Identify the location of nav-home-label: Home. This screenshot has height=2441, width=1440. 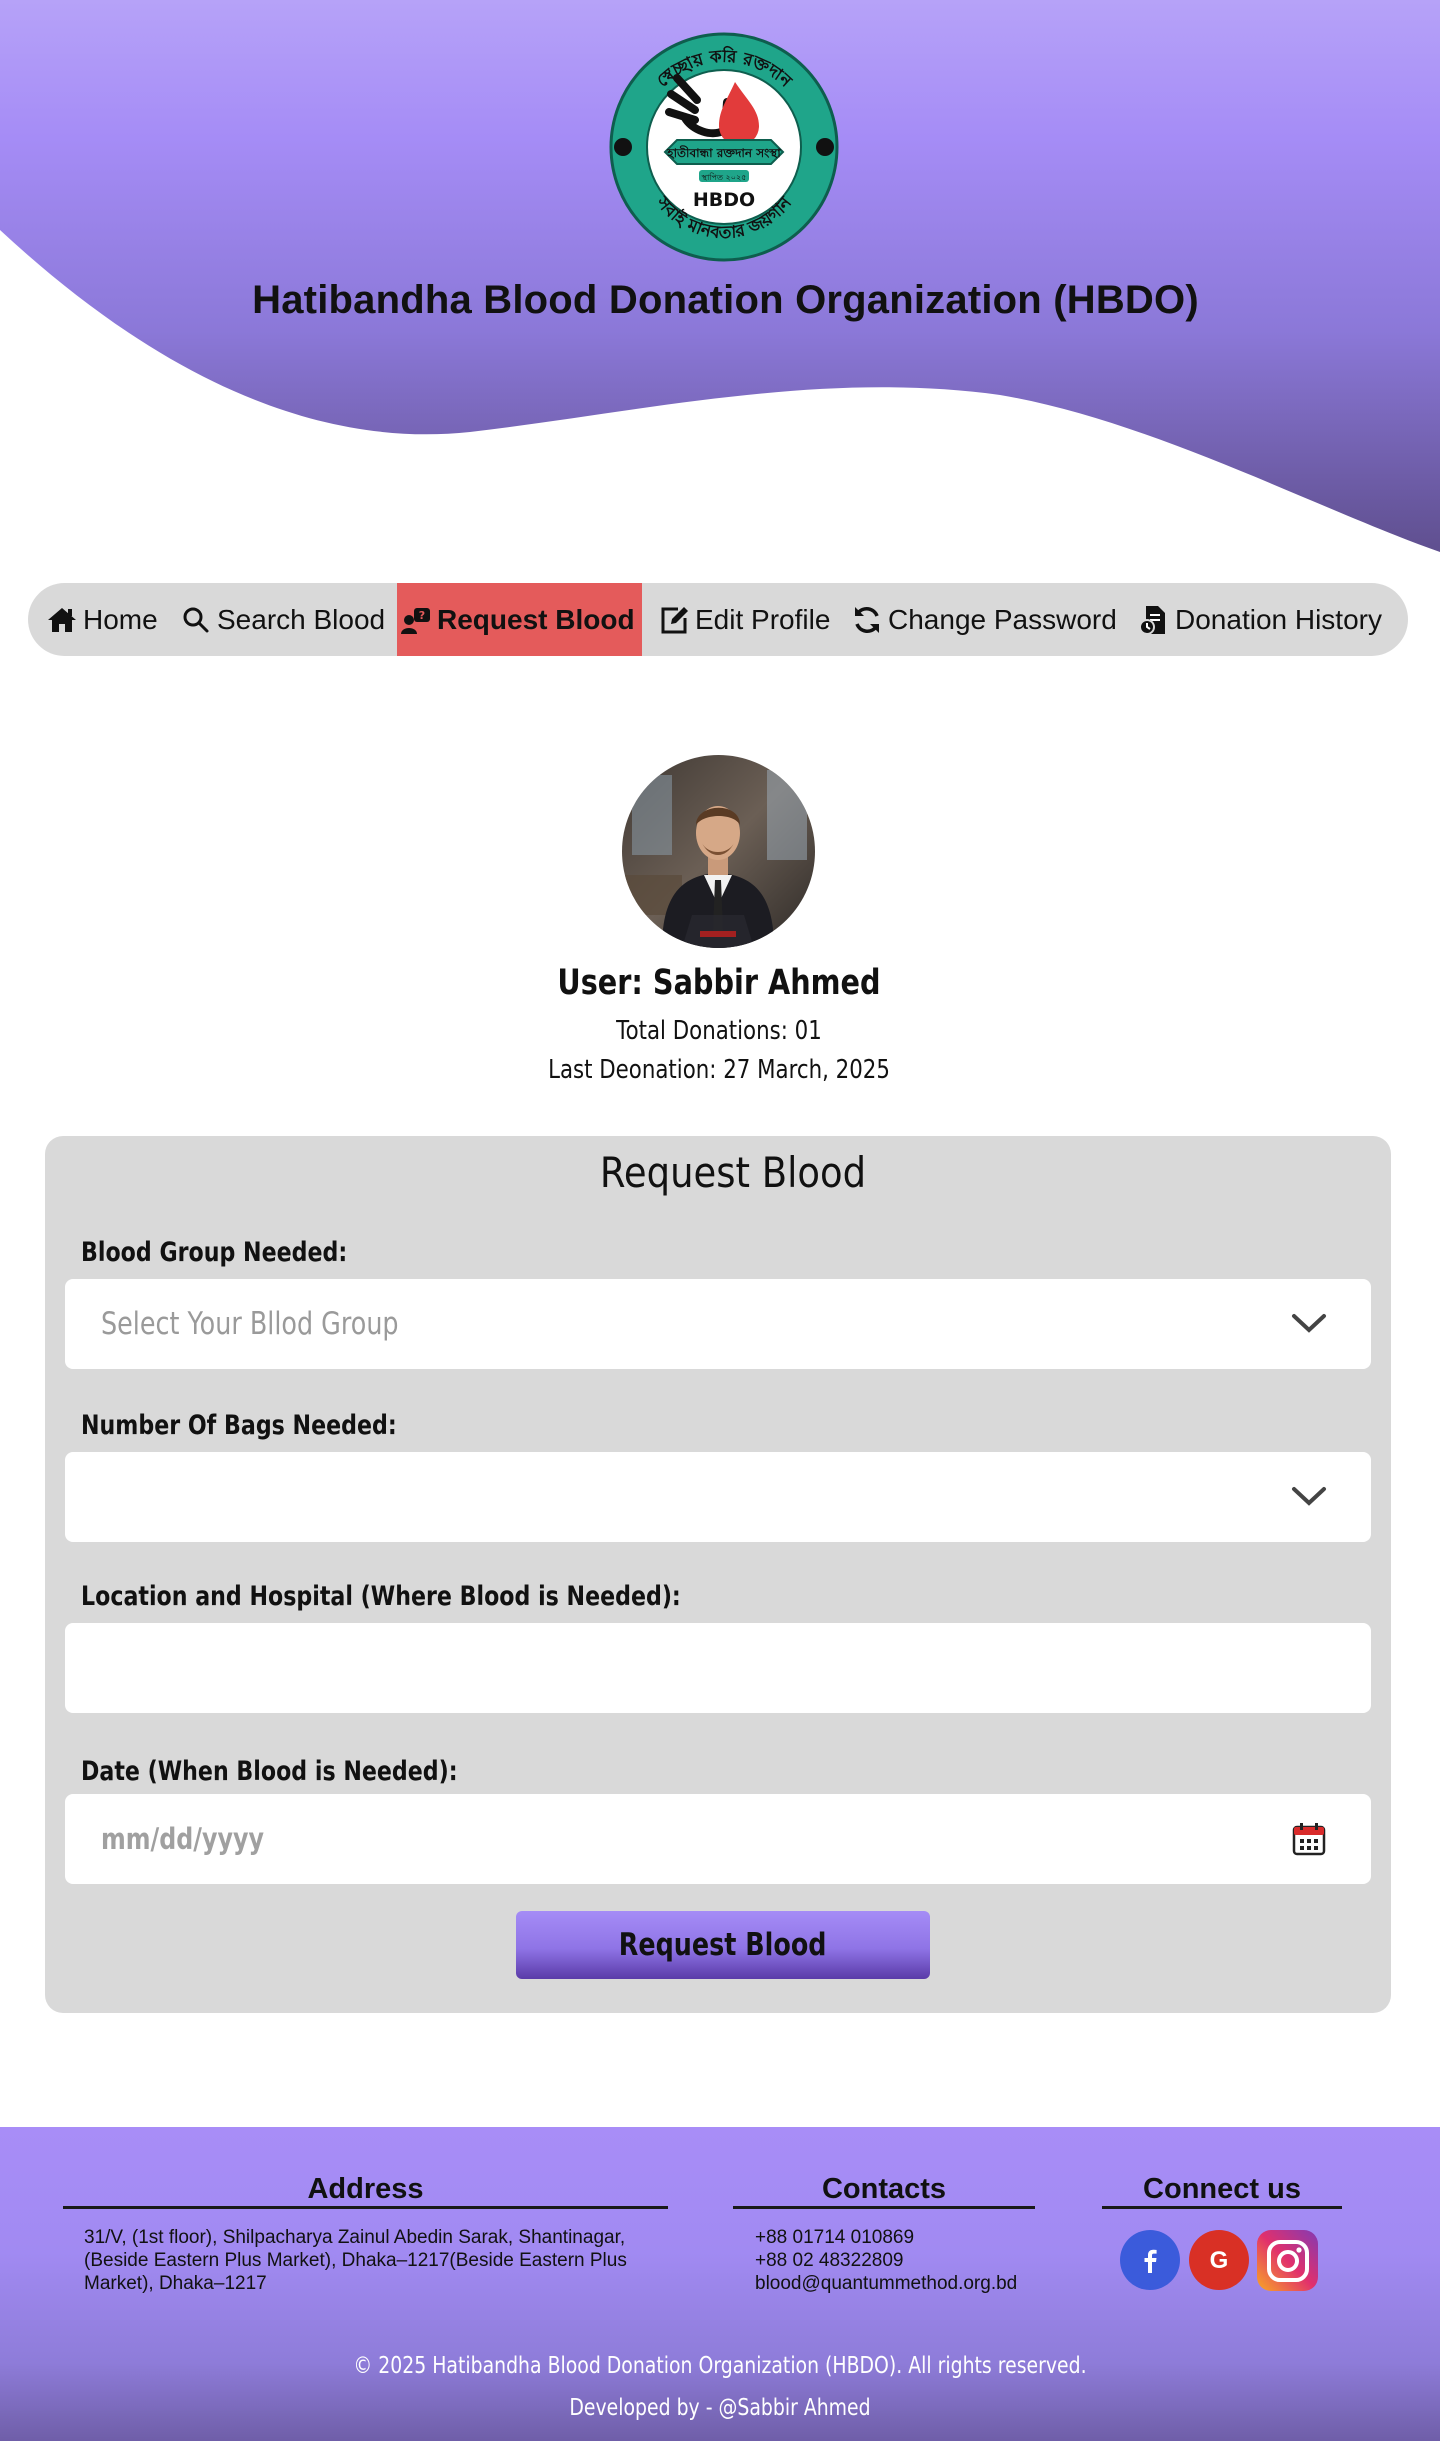
(120, 619).